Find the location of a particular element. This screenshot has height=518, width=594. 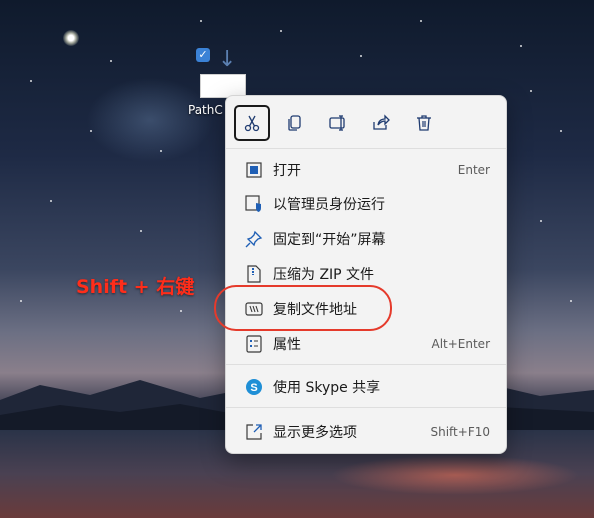

menu-item-open: 打开 Enter is located at coordinates (366, 170).